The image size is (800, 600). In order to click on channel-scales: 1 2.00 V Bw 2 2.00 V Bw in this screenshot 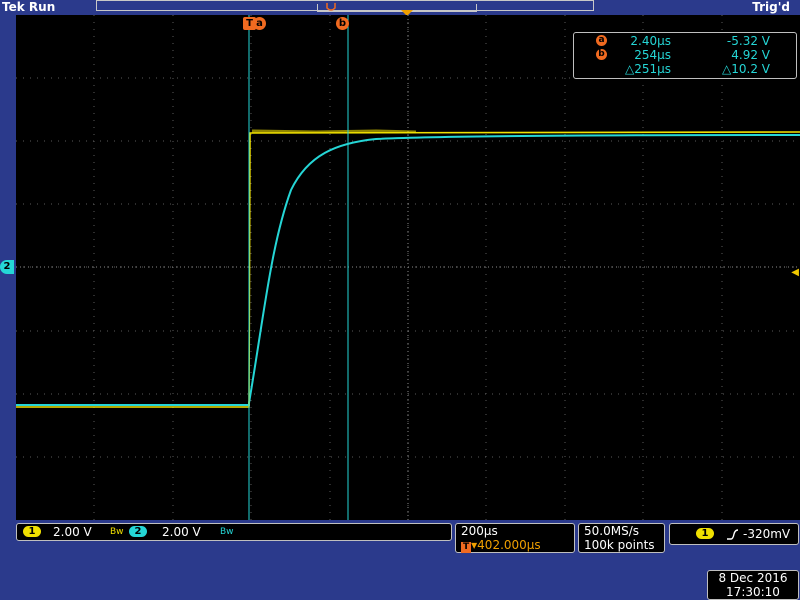, I will do `click(234, 532)`.